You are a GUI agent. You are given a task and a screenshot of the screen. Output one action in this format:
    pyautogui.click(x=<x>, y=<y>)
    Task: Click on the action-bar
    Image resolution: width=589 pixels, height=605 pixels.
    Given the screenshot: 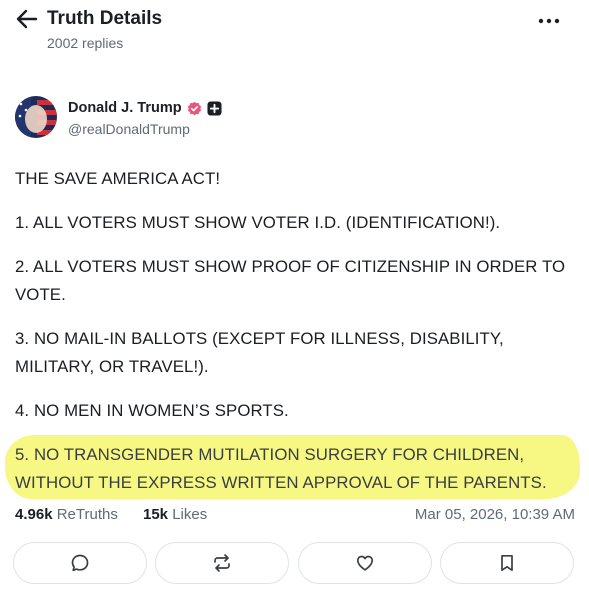 What is the action you would take?
    pyautogui.click(x=294, y=563)
    